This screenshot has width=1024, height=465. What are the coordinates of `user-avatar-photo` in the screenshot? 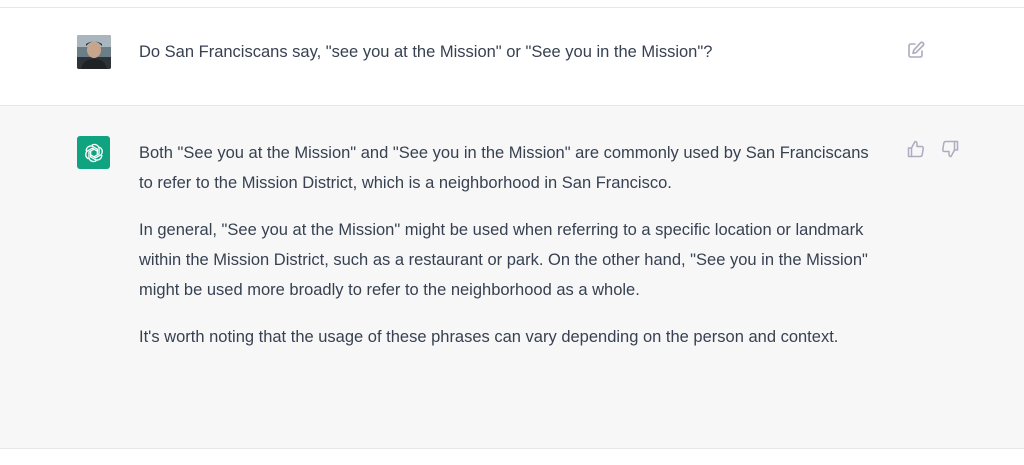 It's located at (94, 52).